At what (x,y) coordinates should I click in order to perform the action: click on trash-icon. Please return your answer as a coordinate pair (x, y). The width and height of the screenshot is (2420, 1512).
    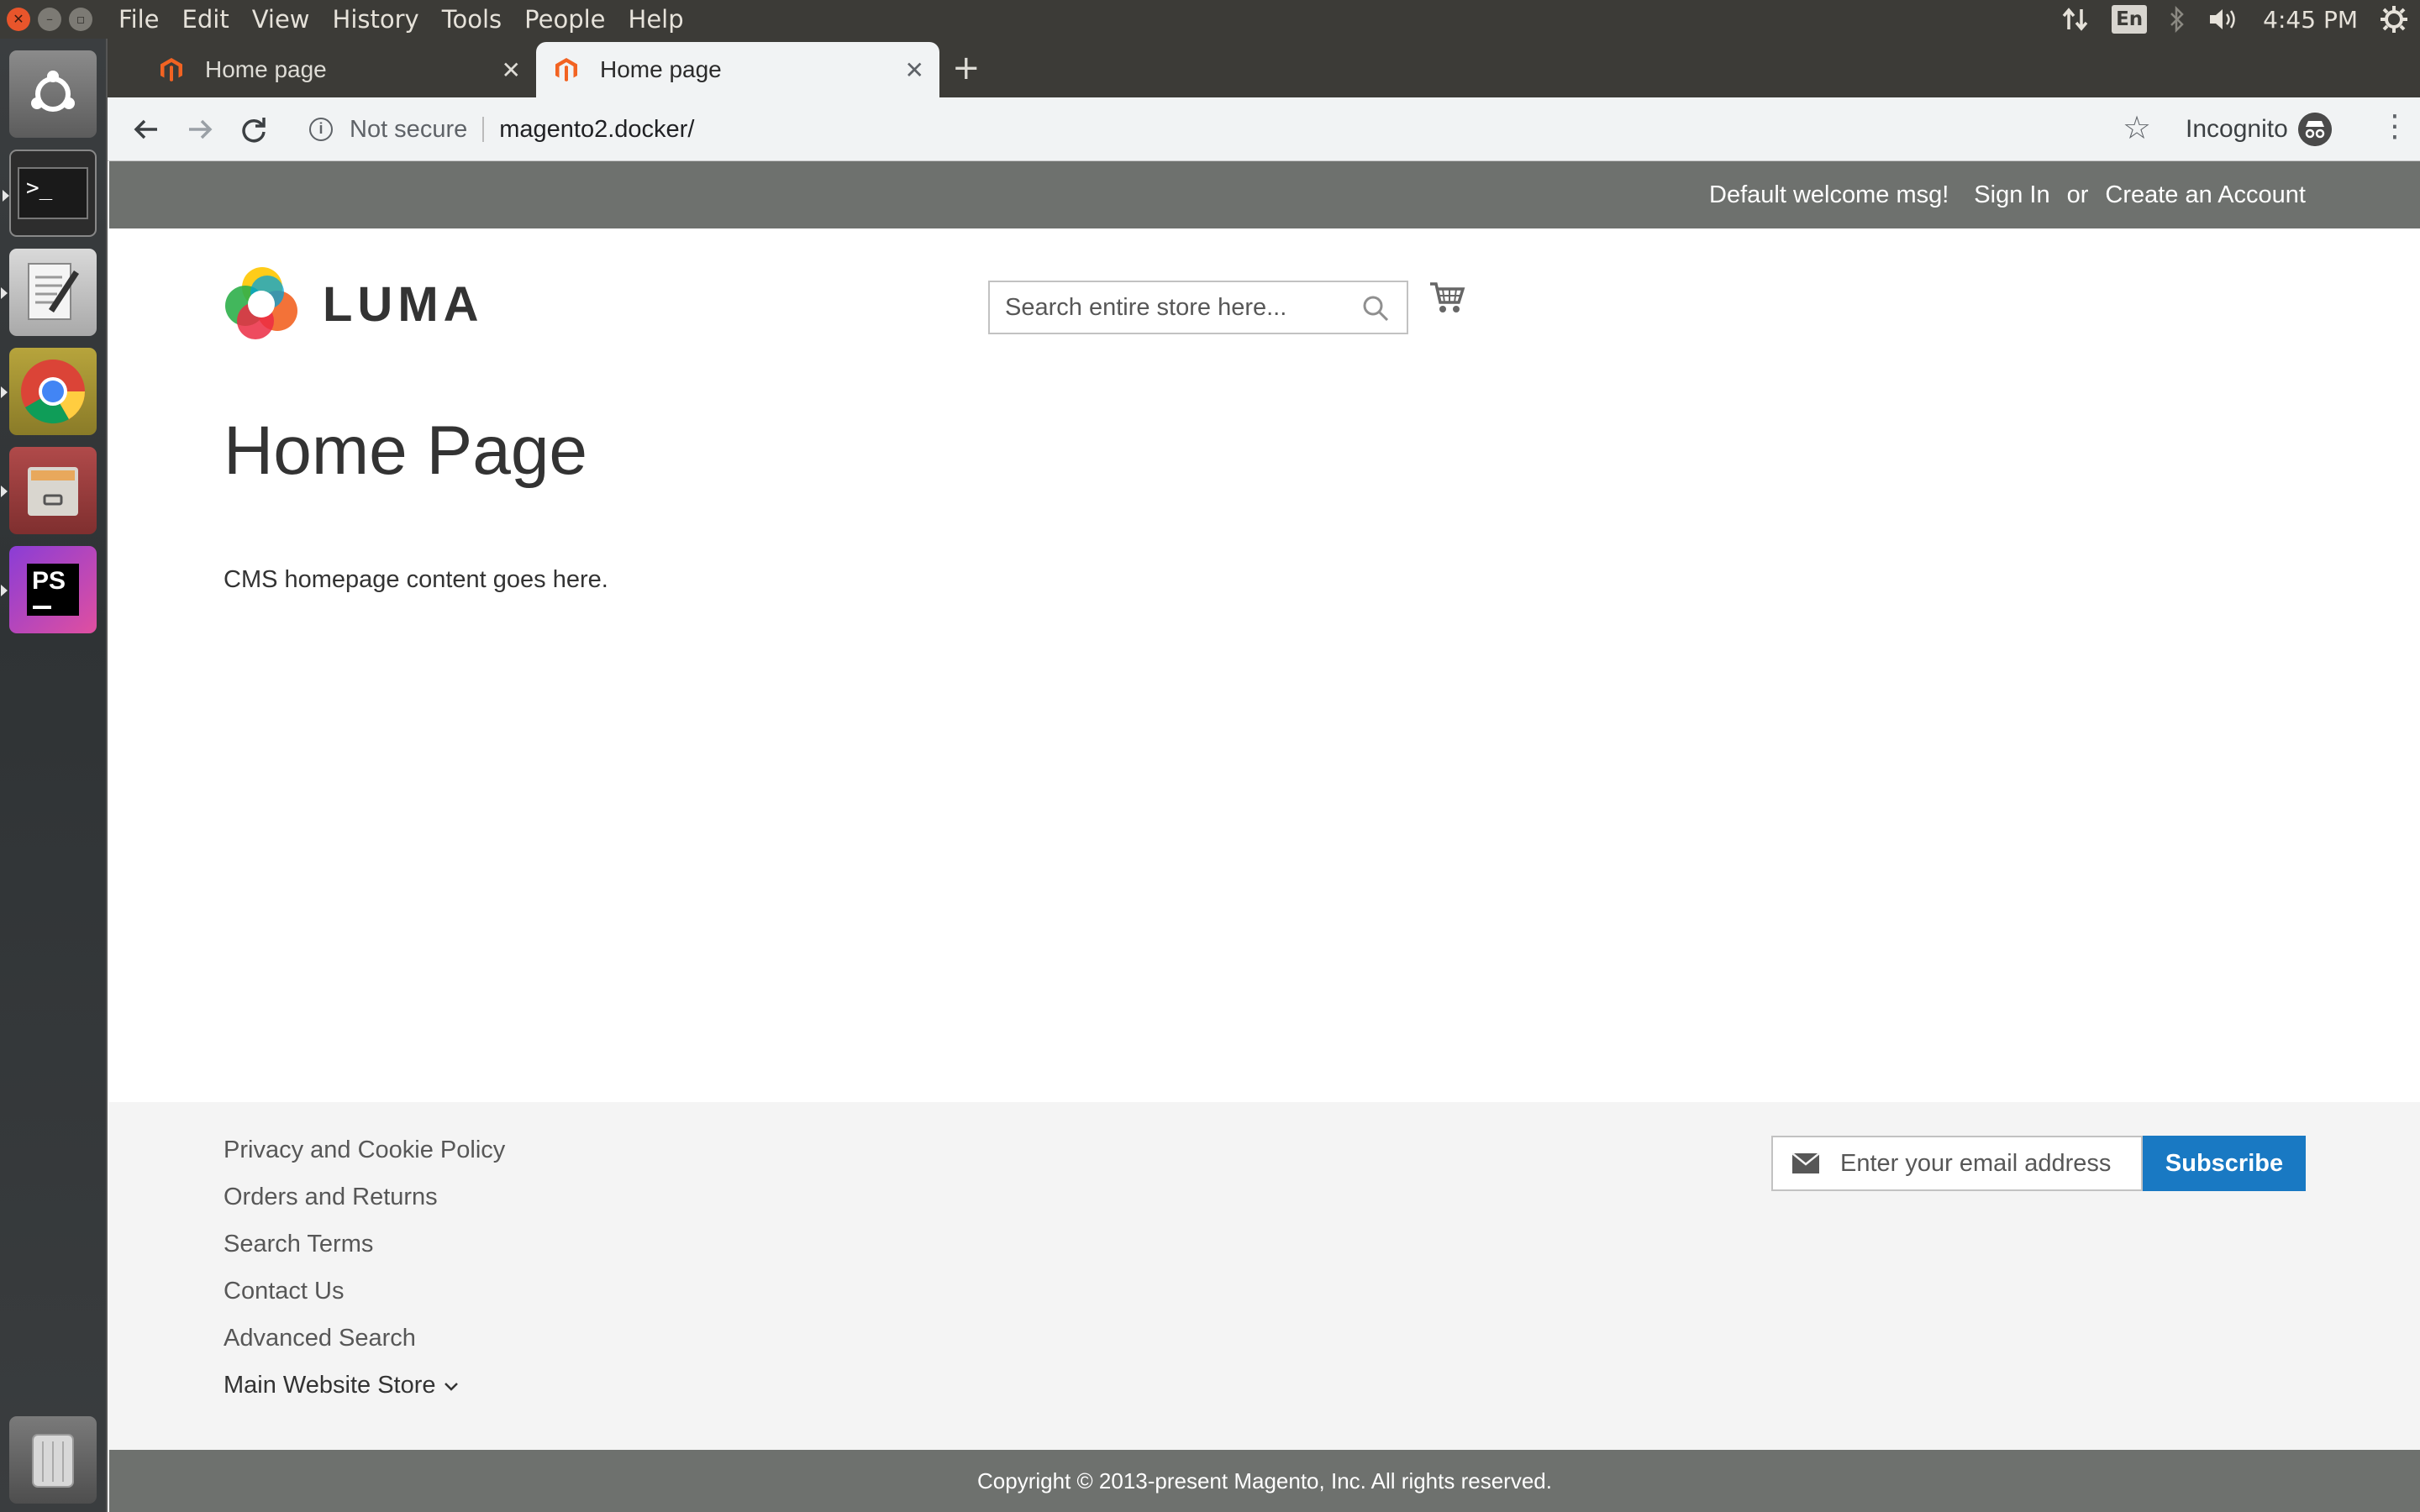
    Looking at the image, I should click on (53, 1460).